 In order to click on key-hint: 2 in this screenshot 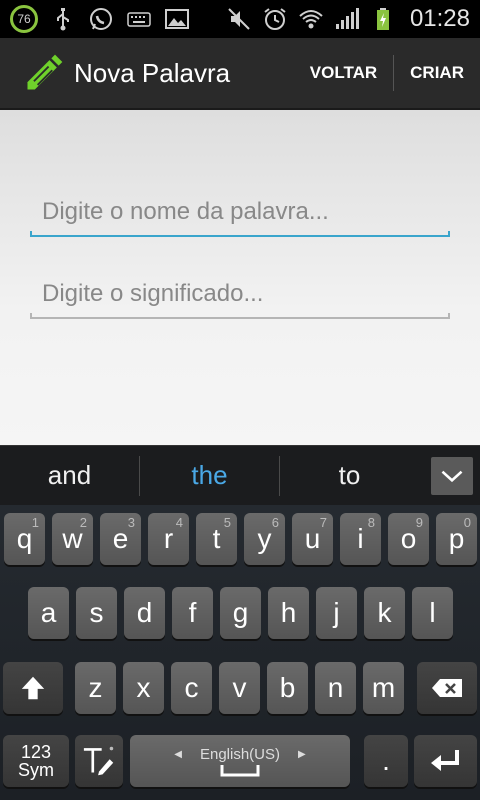, I will do `click(83, 522)`.